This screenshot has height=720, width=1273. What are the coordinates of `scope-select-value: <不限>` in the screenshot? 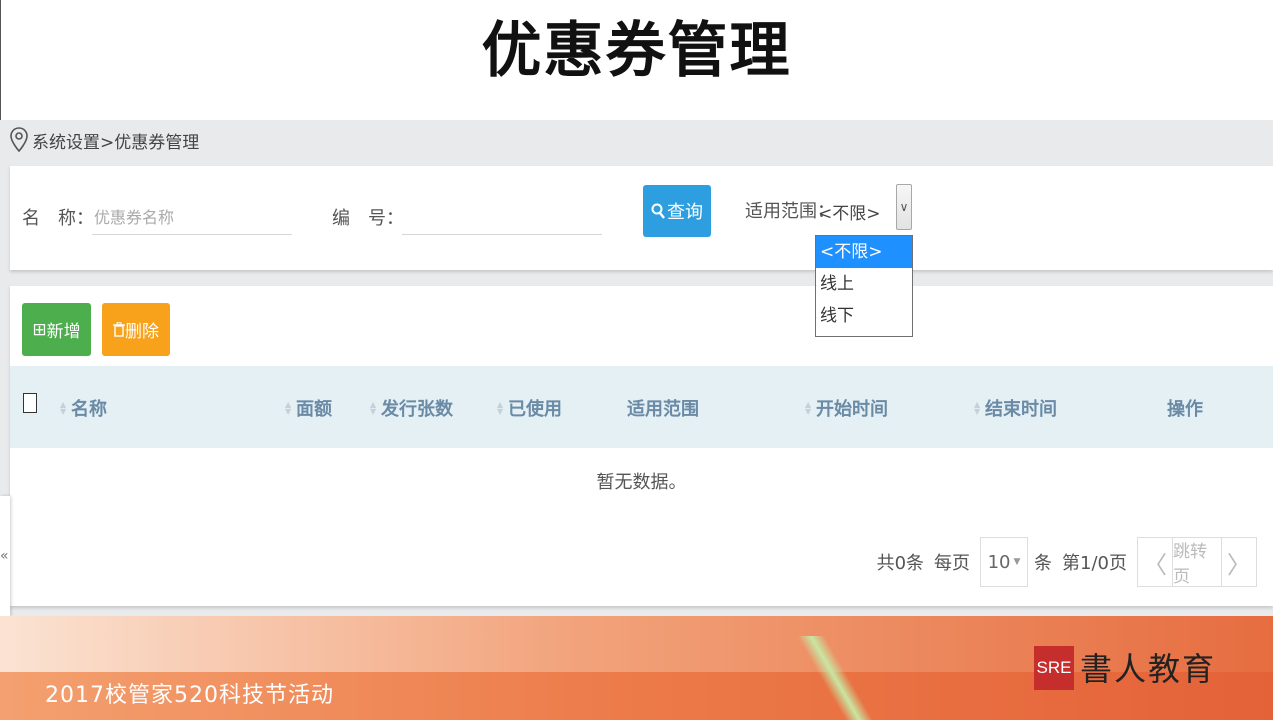 It's located at (849, 211).